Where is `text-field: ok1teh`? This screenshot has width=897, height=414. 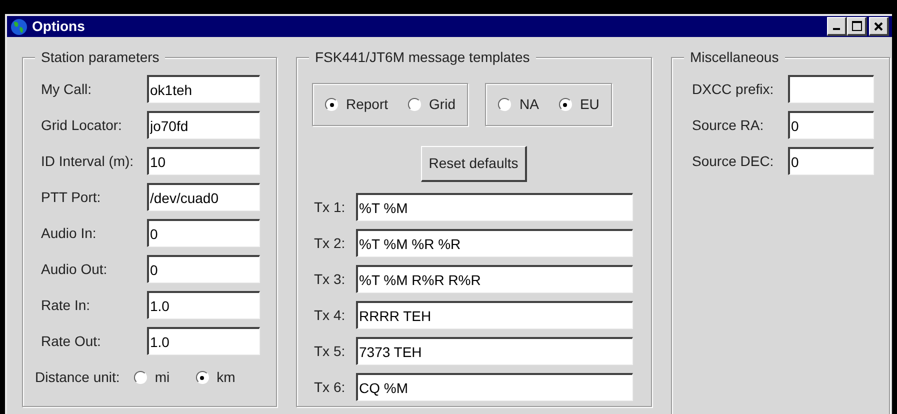 text-field: ok1teh is located at coordinates (203, 89).